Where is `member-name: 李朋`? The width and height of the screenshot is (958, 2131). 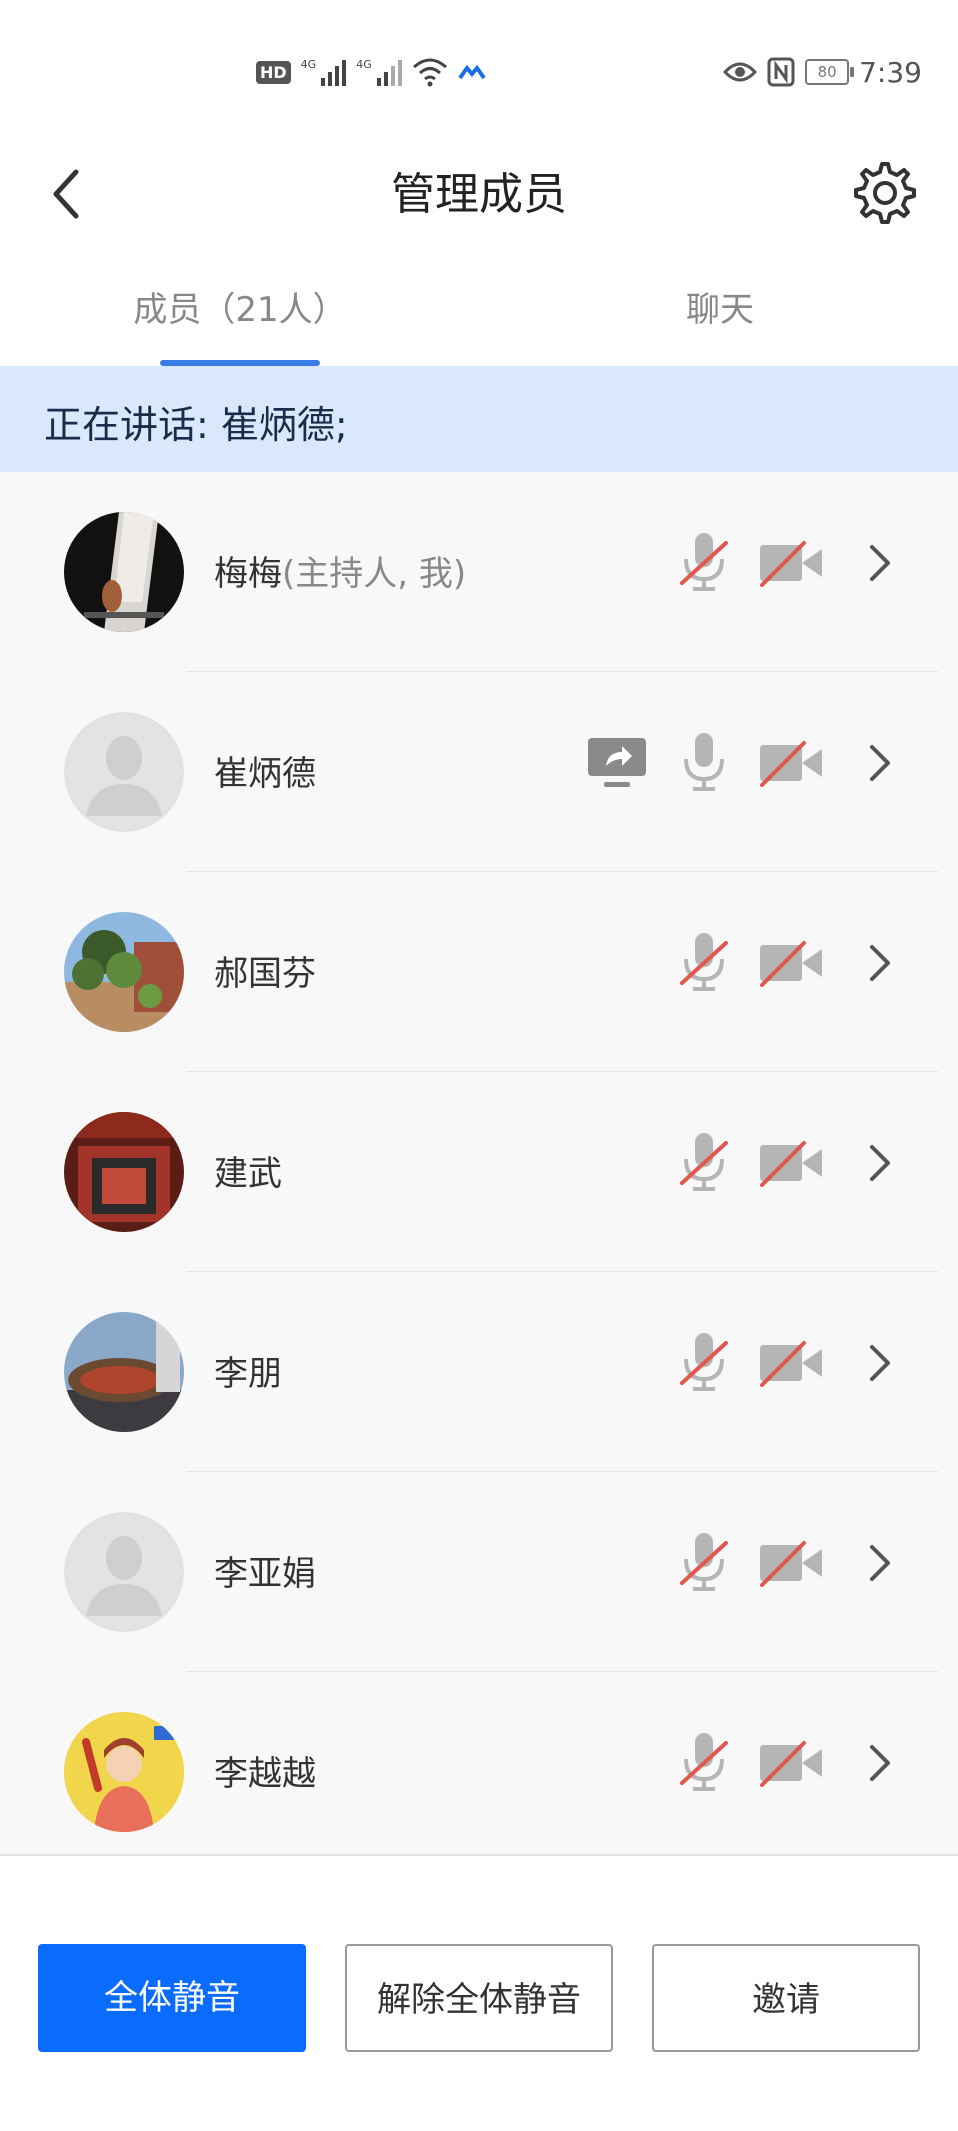
member-name: 李朋 is located at coordinates (248, 1374).